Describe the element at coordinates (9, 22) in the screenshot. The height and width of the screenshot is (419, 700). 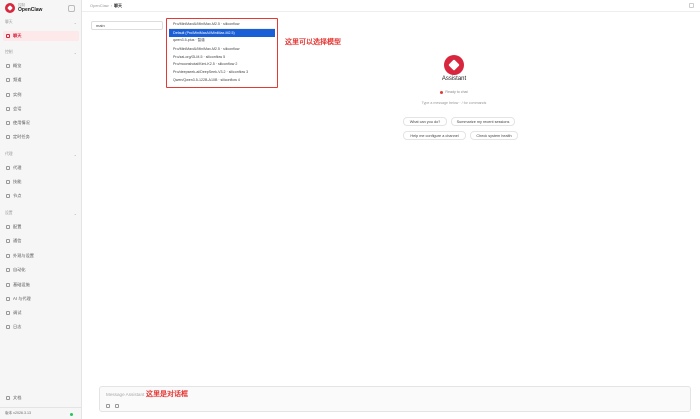
I see `section-title: 聊天` at that location.